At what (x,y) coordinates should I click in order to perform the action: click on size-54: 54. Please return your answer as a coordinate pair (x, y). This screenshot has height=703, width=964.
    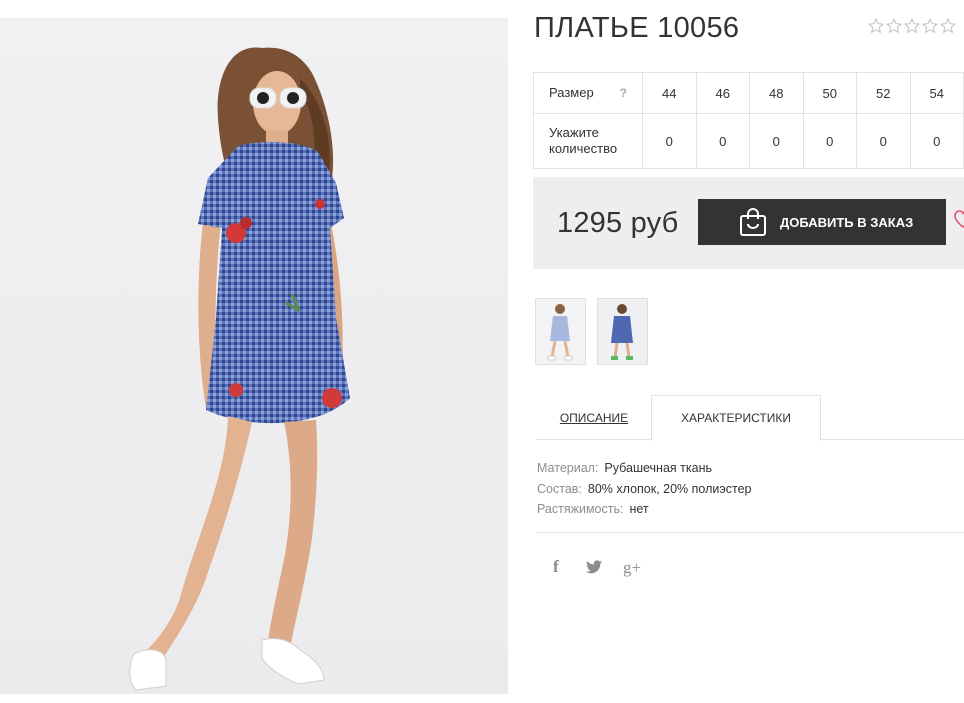
    Looking at the image, I should click on (936, 93).